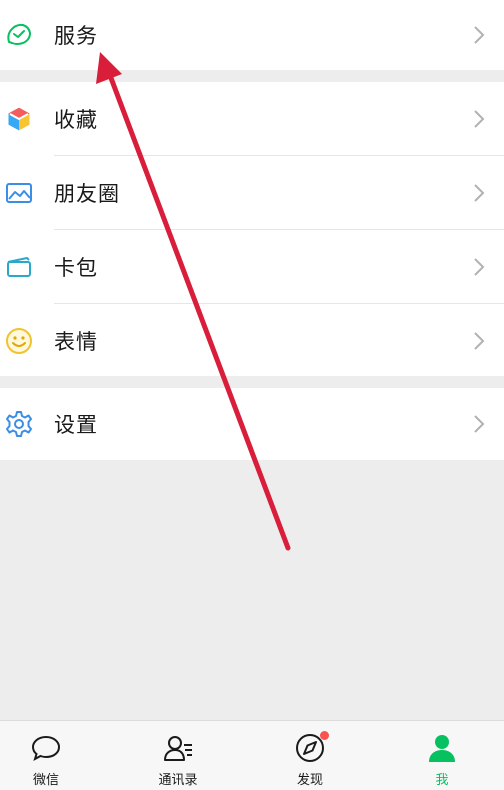 The width and height of the screenshot is (504, 790). What do you see at coordinates (252, 755) in the screenshot?
I see `bottom-tab-bar: 微信 通讯录 发现 我` at bounding box center [252, 755].